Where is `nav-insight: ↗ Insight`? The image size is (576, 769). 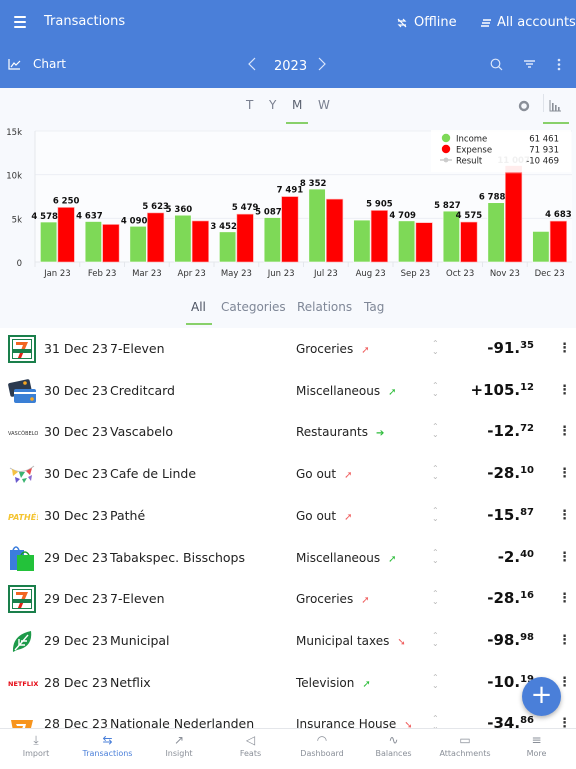
nav-insight: ↗ Insight is located at coordinates (179, 749).